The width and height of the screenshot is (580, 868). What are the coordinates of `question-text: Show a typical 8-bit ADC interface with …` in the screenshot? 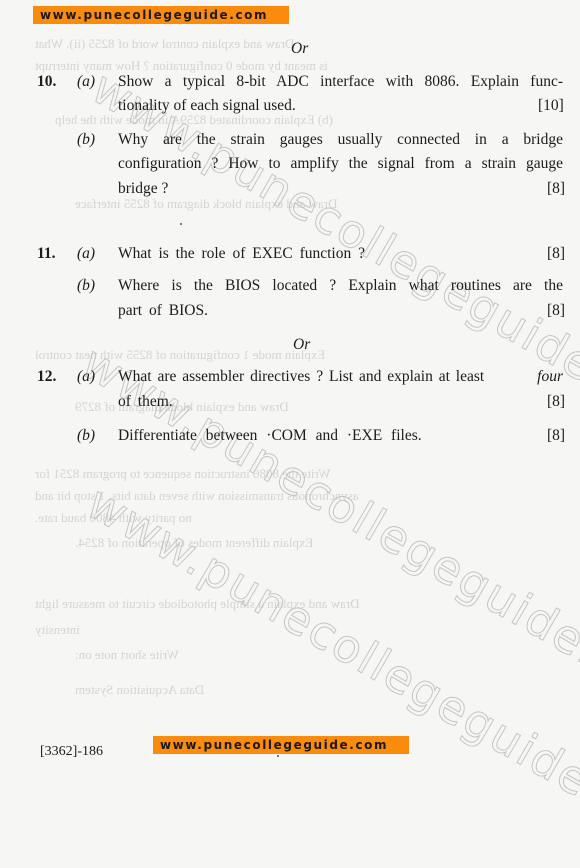 It's located at (340, 81).